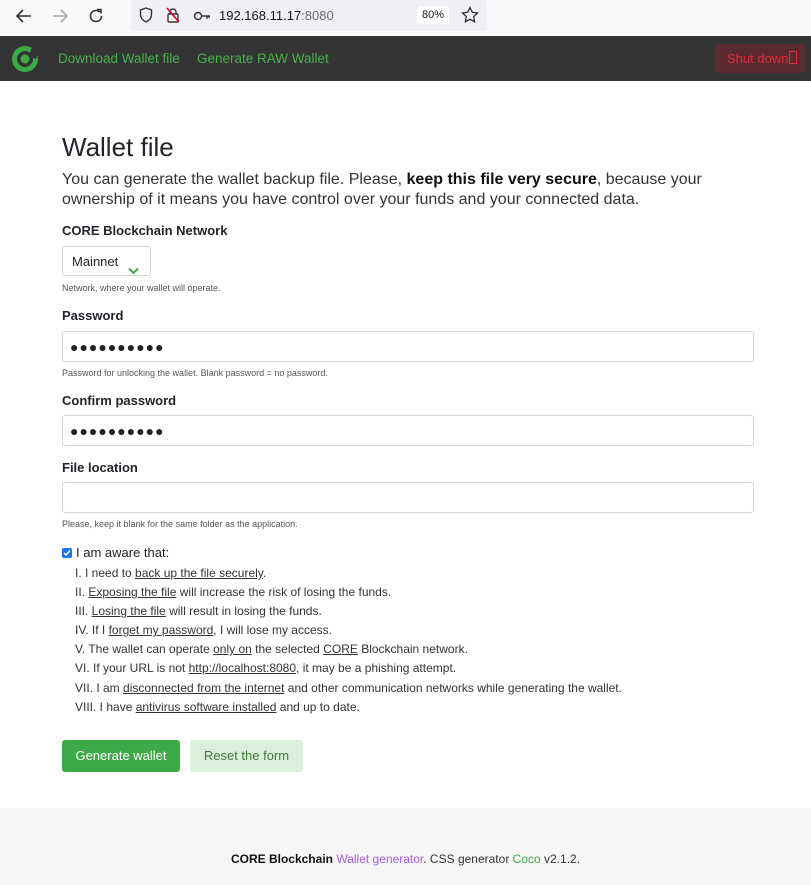 The image size is (811, 885). I want to click on footer-link-coco: Coco, so click(527, 859).